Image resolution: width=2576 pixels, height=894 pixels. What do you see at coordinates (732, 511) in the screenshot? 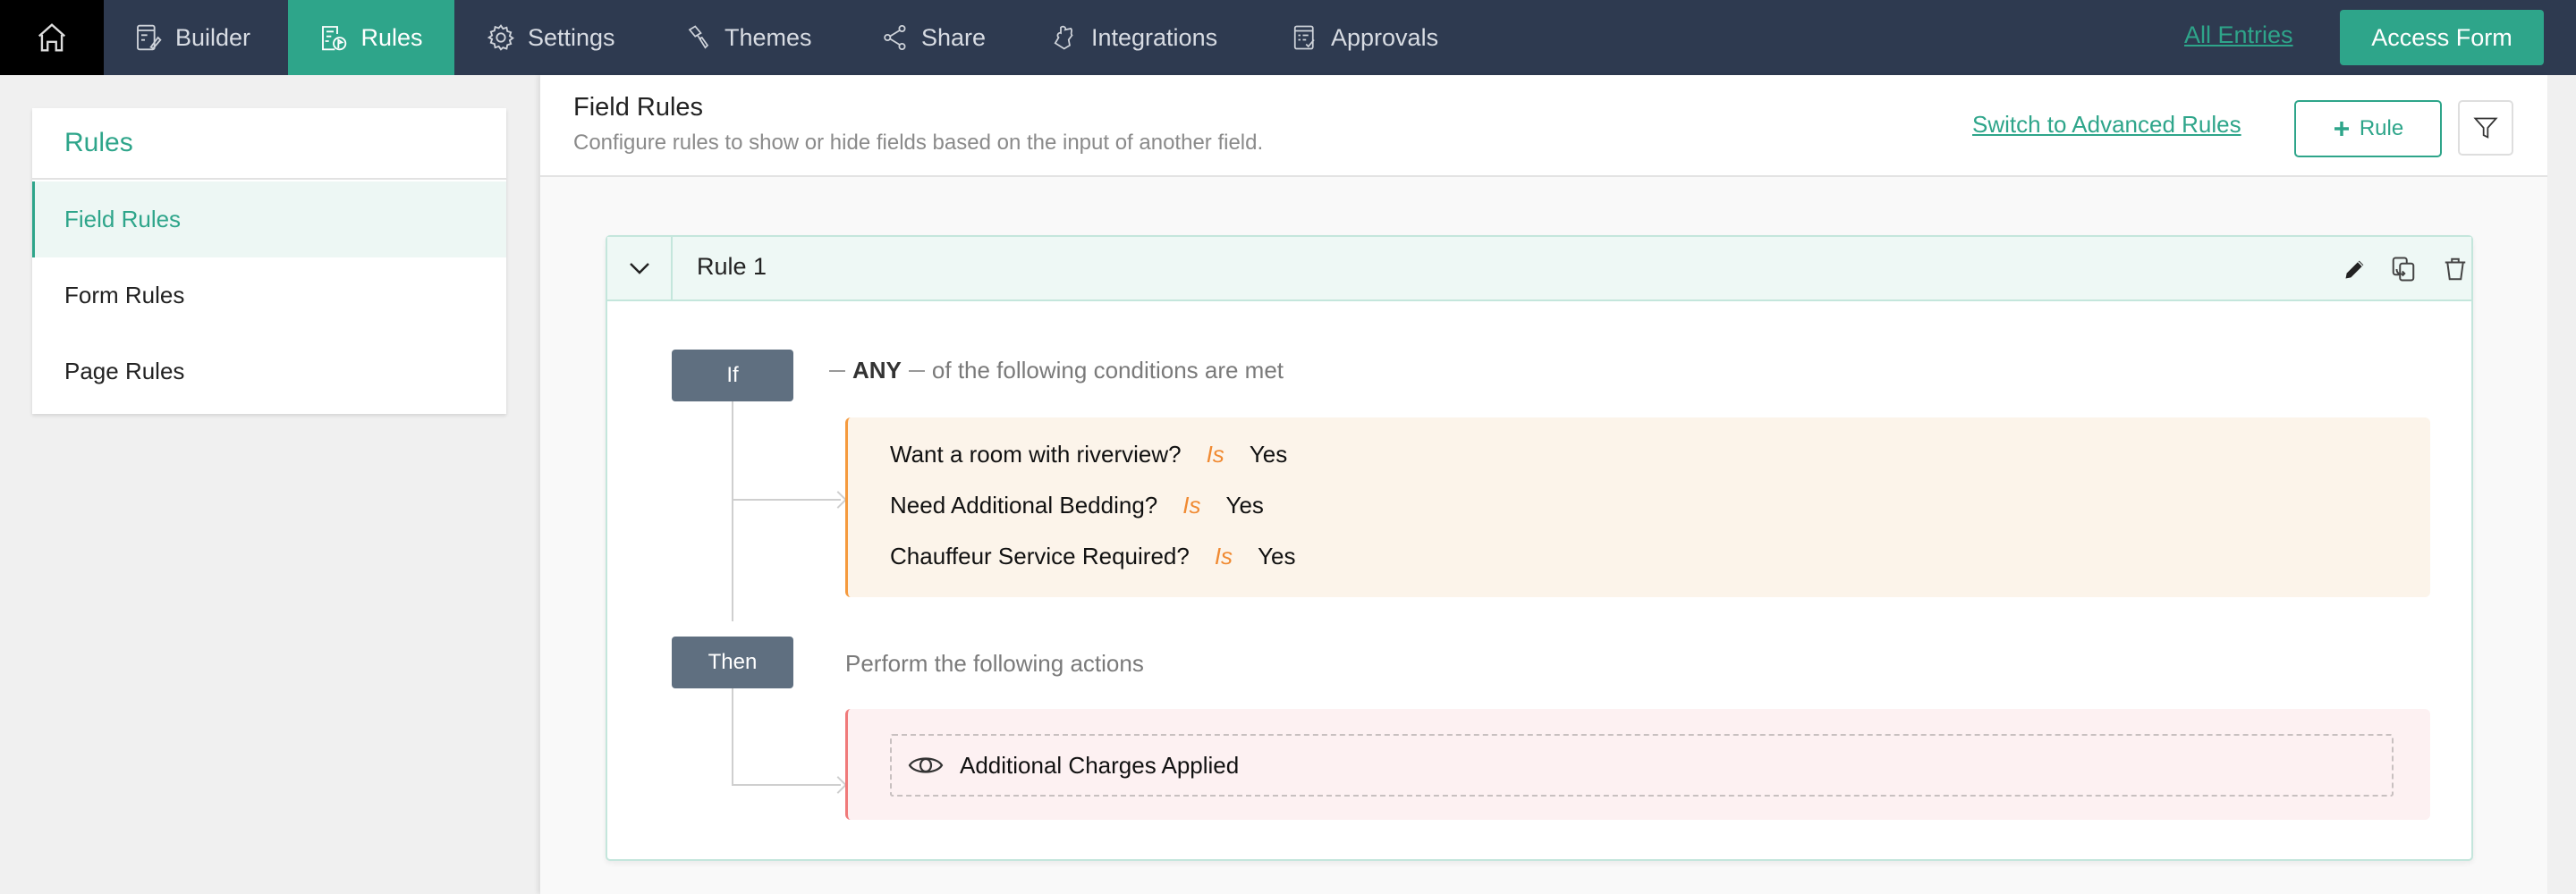
I see `if-connector-line` at bounding box center [732, 511].